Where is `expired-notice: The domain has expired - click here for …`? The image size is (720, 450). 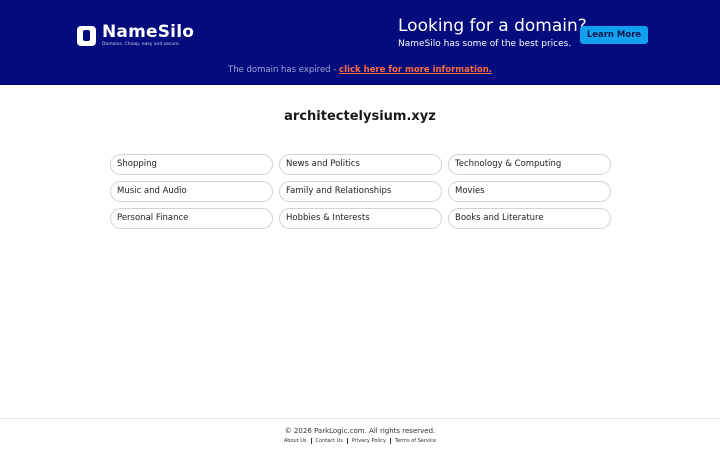 expired-notice: The domain has expired - click here for … is located at coordinates (360, 70).